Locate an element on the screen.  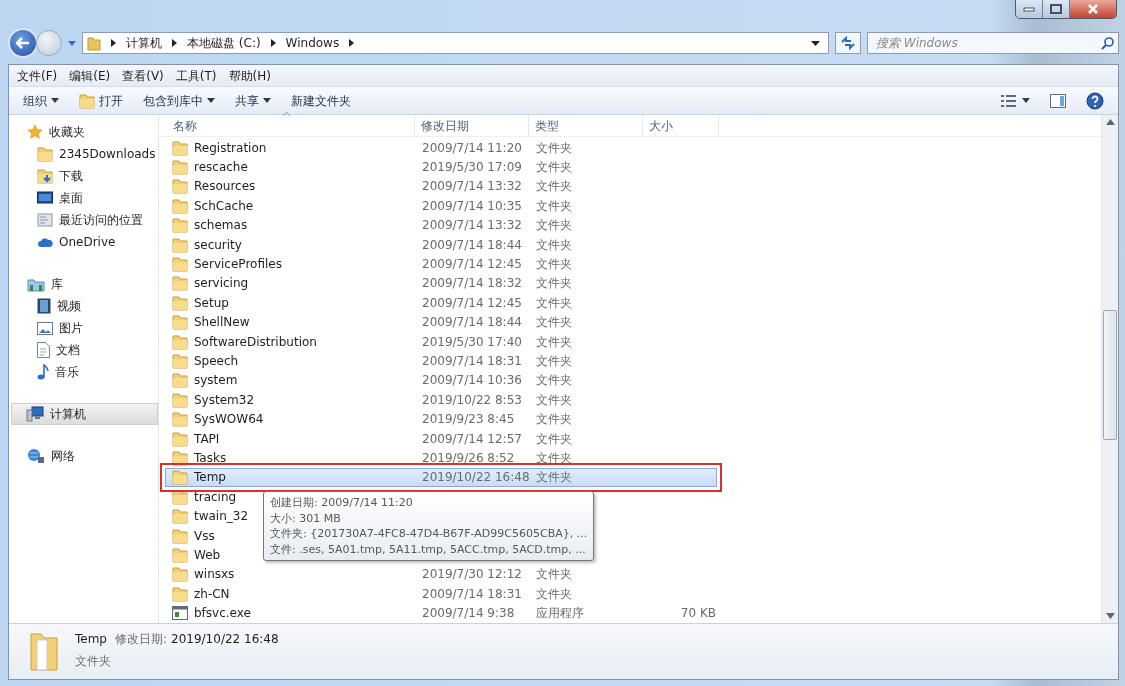
file-name: Web is located at coordinates (207, 555).